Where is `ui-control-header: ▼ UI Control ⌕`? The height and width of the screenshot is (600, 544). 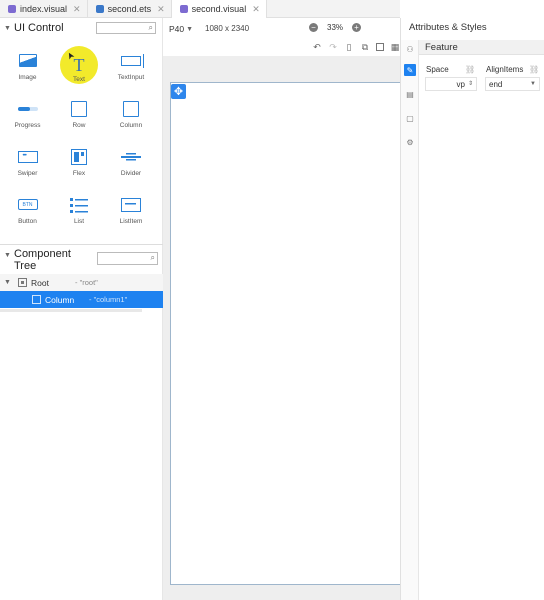
ui-control-header: ▼ UI Control ⌕ is located at coordinates (81, 28).